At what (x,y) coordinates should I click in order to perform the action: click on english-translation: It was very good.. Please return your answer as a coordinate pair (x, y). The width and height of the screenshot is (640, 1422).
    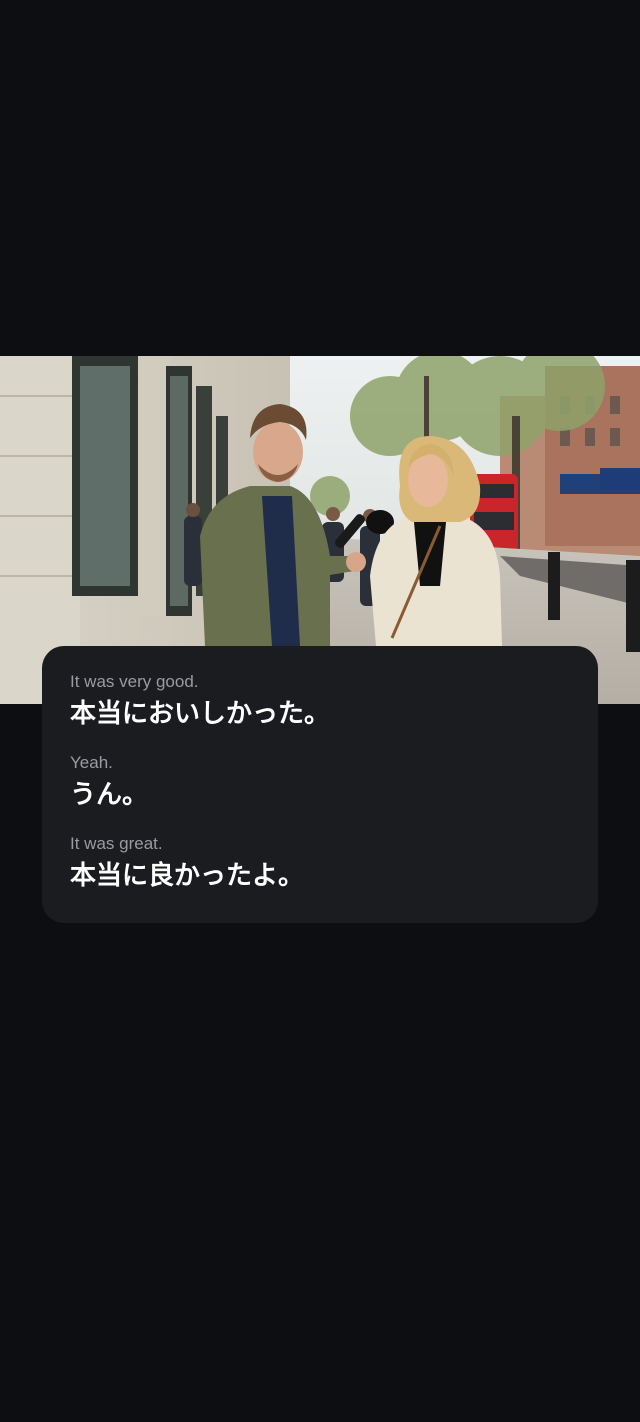
    Looking at the image, I should click on (134, 681).